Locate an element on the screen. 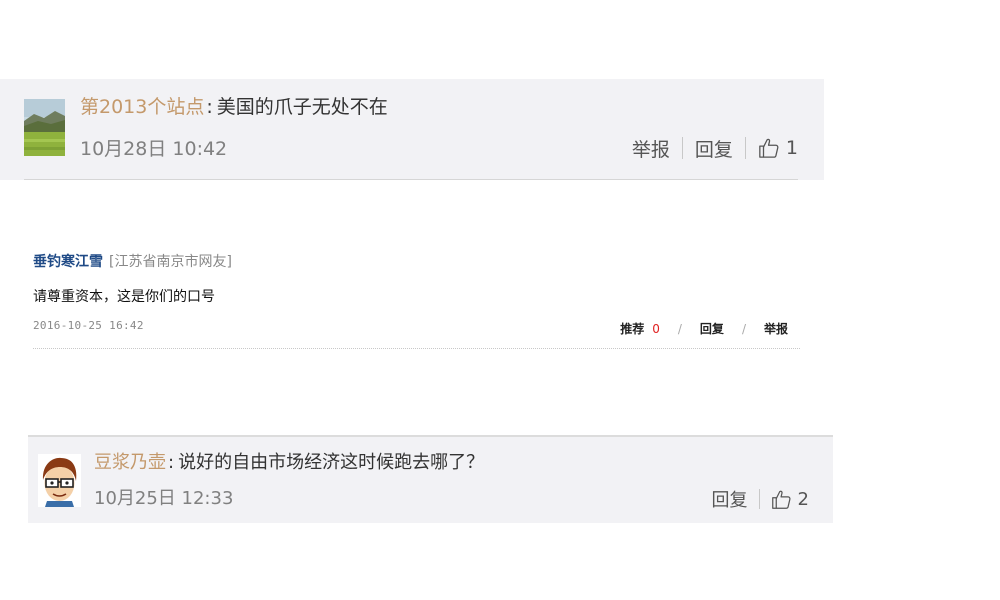 The width and height of the screenshot is (1000, 600). comment-actions: 推荐 0 / 回复 / 举报 is located at coordinates (704, 328).